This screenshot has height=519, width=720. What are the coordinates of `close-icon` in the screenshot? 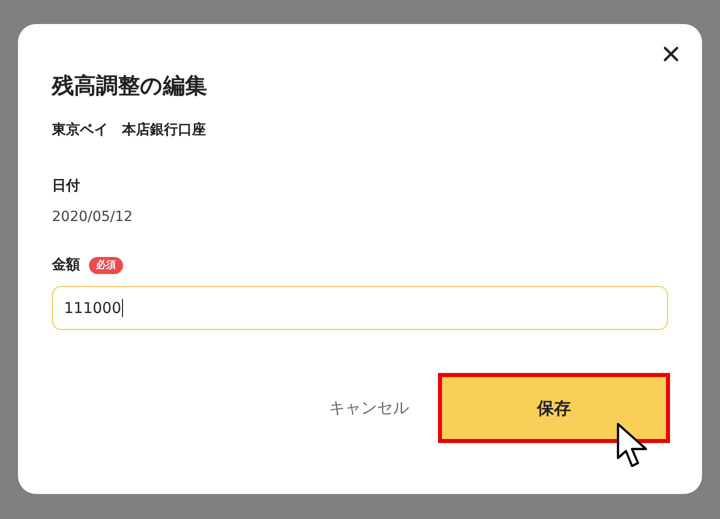 It's located at (671, 54).